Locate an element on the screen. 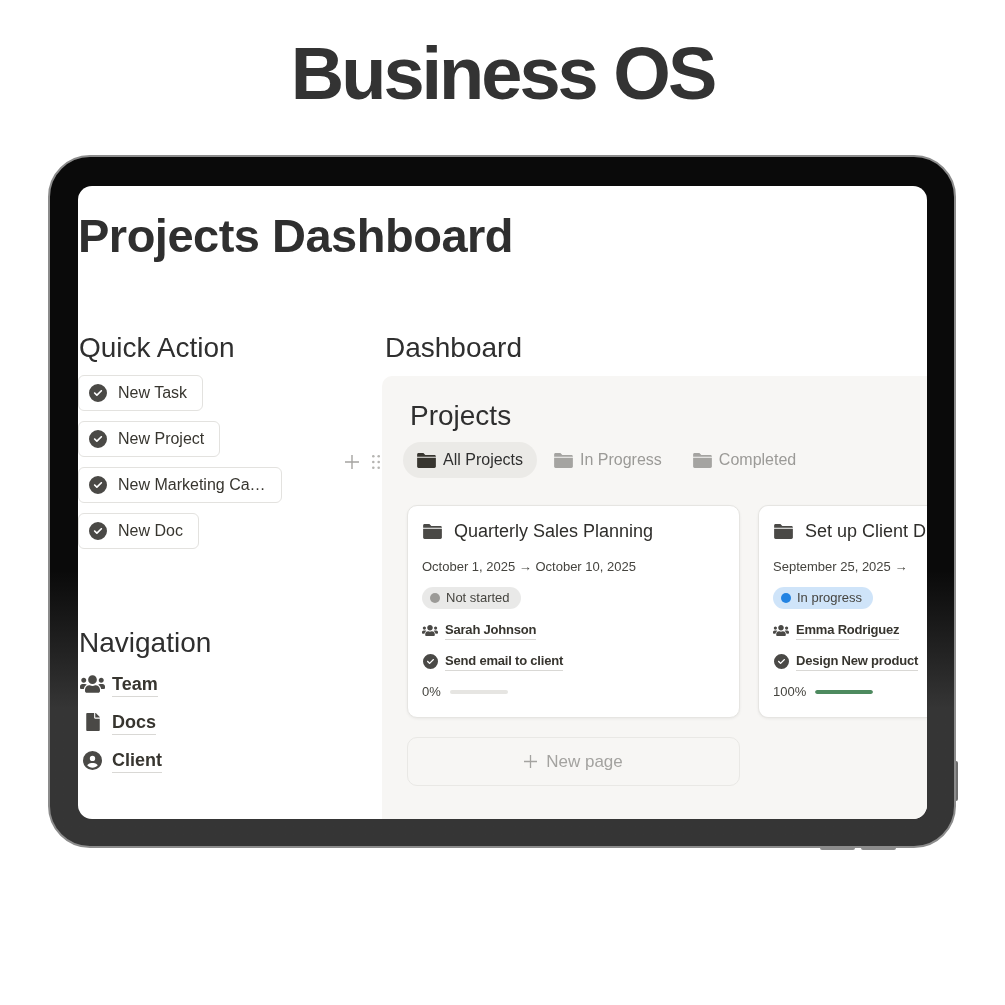 The image size is (1005, 1005). progress-label: 100% is located at coordinates (790, 692).